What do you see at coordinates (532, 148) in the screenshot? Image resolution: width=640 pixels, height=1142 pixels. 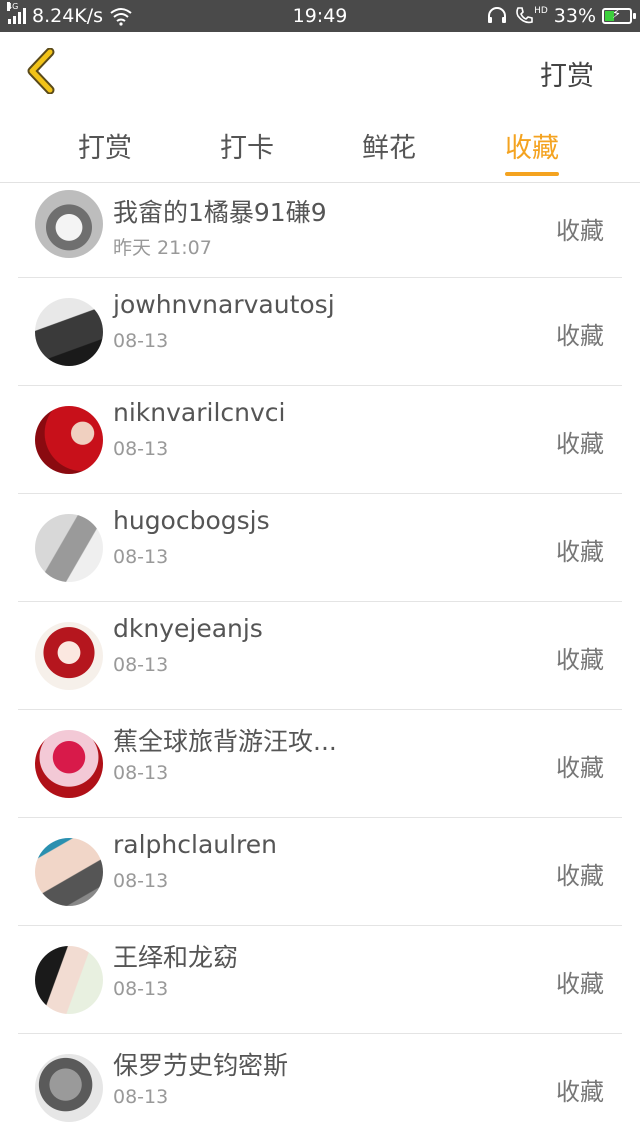 I see `tab-label: 收藏` at bounding box center [532, 148].